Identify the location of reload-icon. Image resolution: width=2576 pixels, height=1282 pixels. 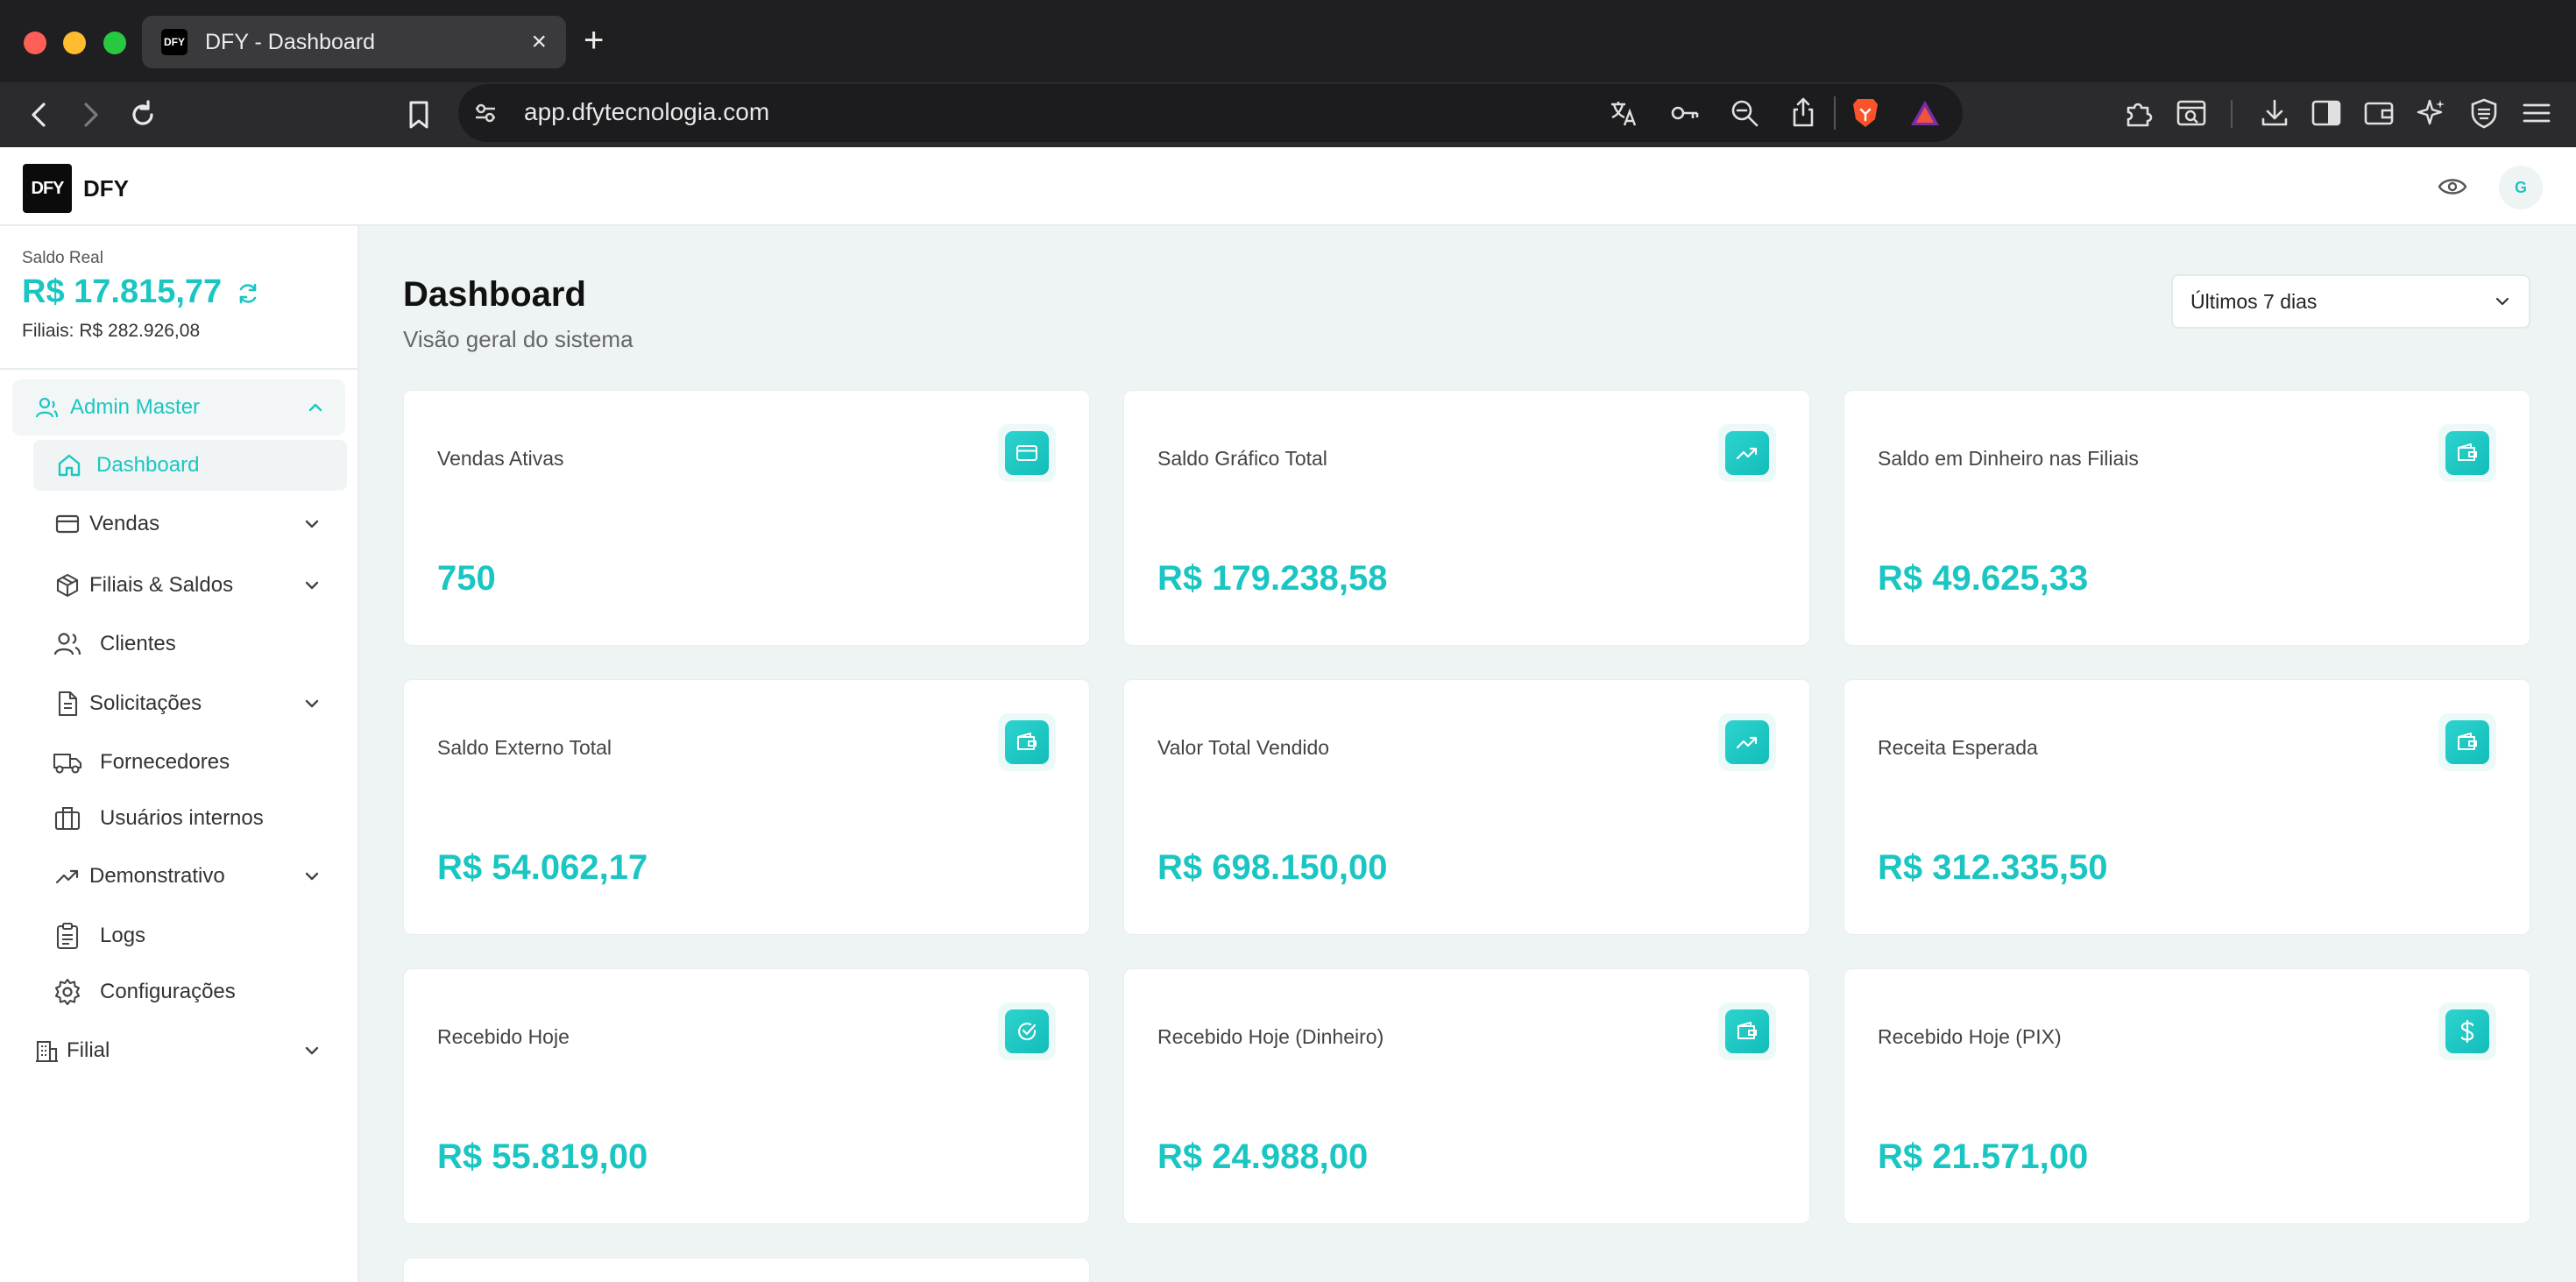
(142, 114).